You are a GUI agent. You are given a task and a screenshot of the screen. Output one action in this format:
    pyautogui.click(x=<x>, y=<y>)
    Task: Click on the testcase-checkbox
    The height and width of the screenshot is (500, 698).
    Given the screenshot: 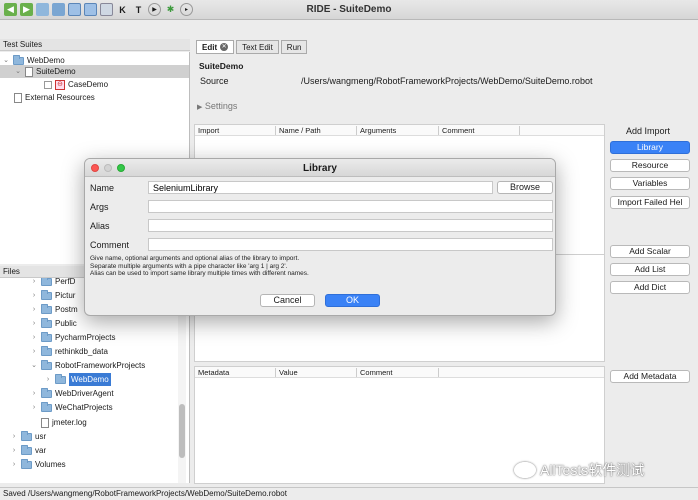 What is the action you would take?
    pyautogui.click(x=48, y=84)
    